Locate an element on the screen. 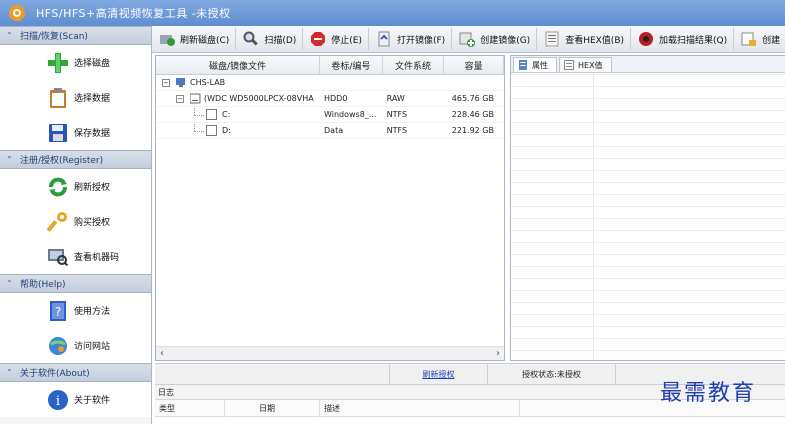  orange-gear-logo-icon is located at coordinates (17, 13).